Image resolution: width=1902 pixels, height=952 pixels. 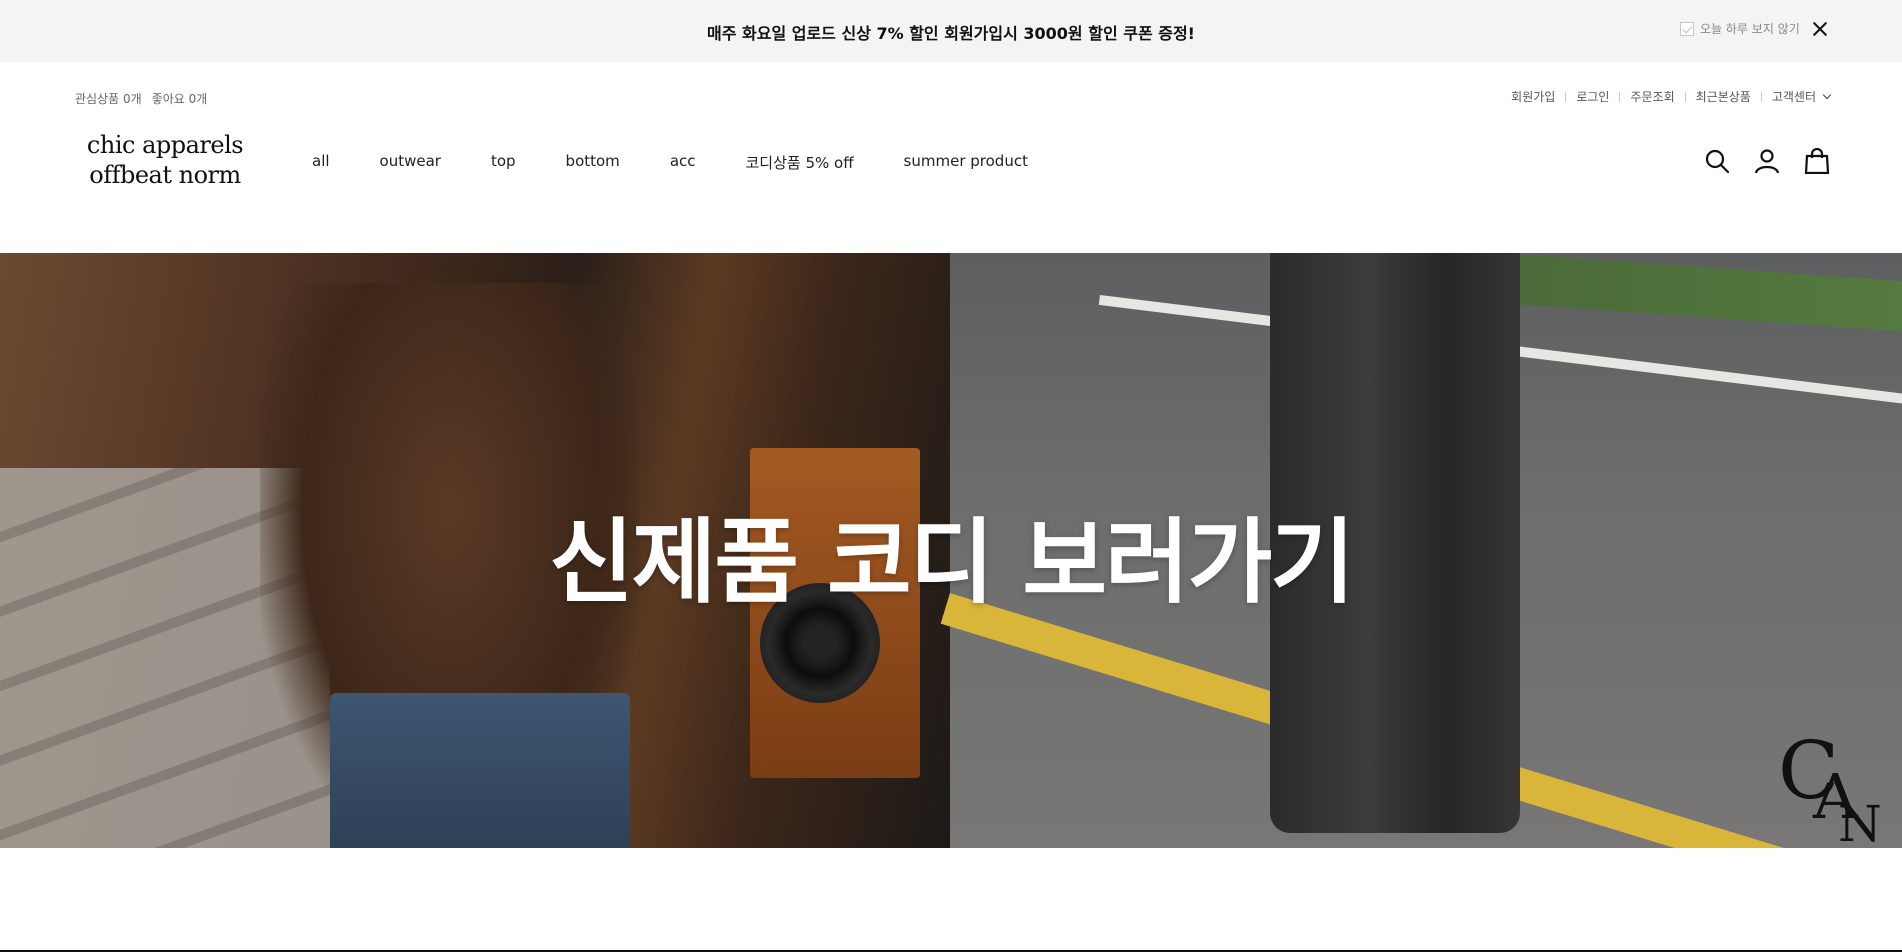 I want to click on user-icon, so click(x=1767, y=161).